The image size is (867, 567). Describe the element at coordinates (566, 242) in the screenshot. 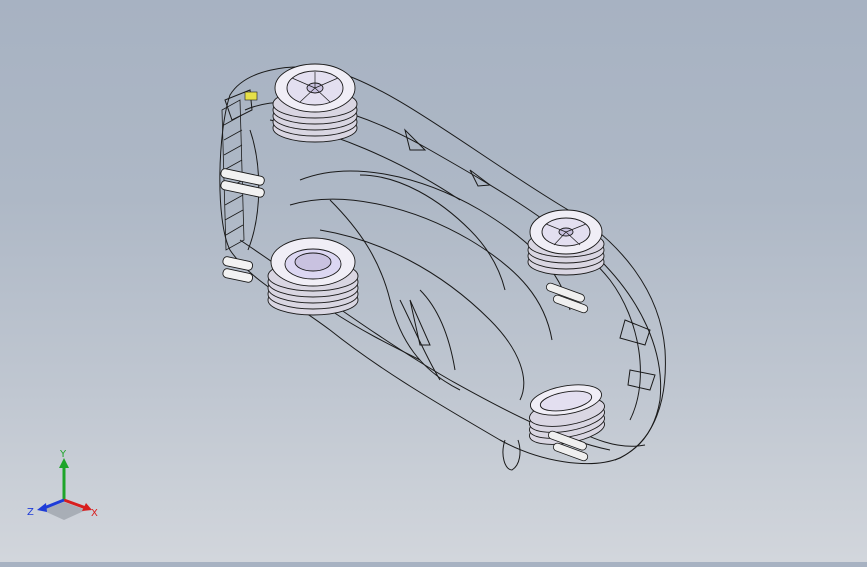

I see `wheel-front-left` at that location.